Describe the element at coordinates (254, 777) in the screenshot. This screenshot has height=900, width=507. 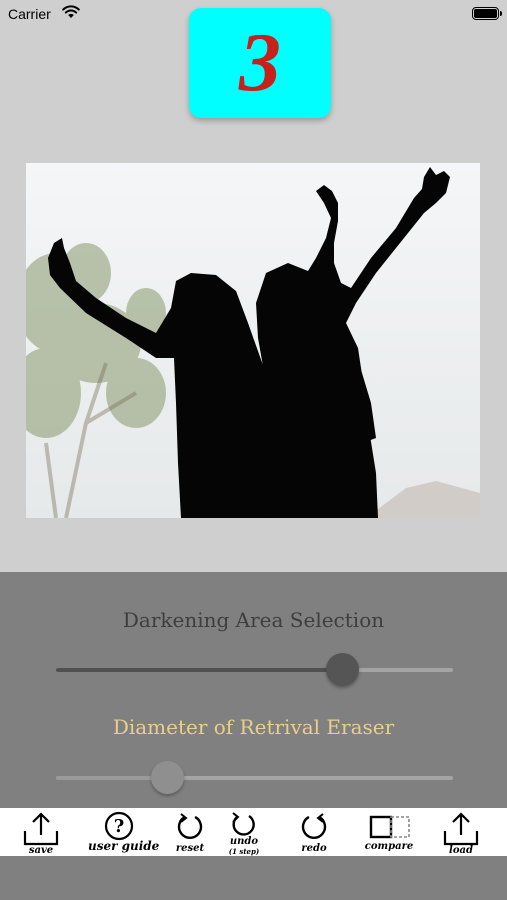
I see `eraser-diameter-slider` at that location.